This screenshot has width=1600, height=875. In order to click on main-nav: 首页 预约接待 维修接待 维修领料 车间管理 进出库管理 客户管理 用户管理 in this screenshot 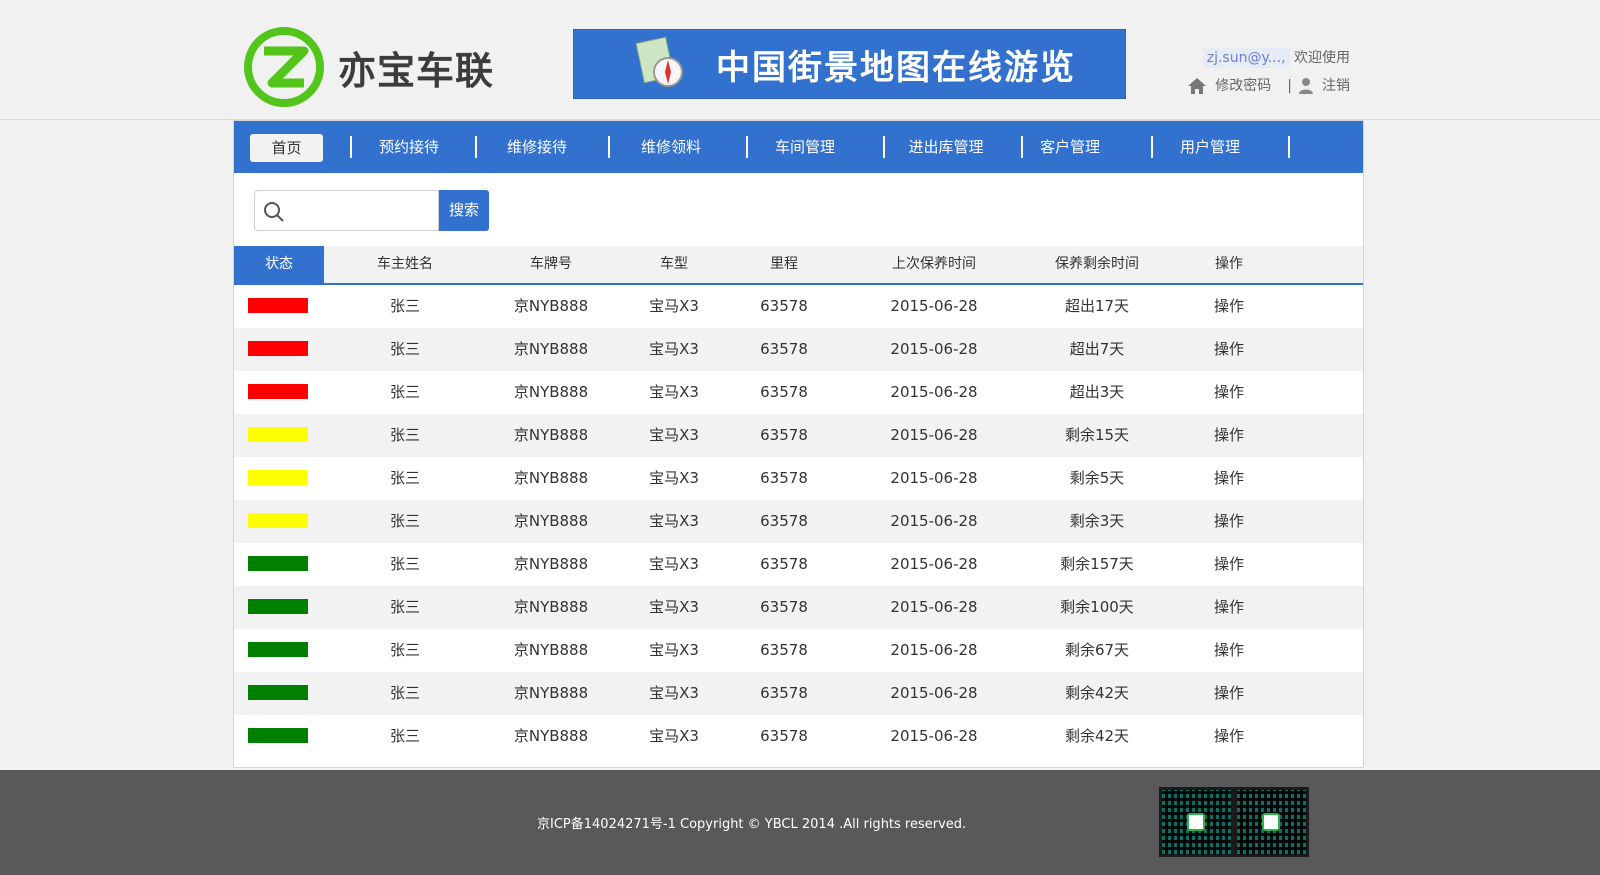, I will do `click(798, 147)`.